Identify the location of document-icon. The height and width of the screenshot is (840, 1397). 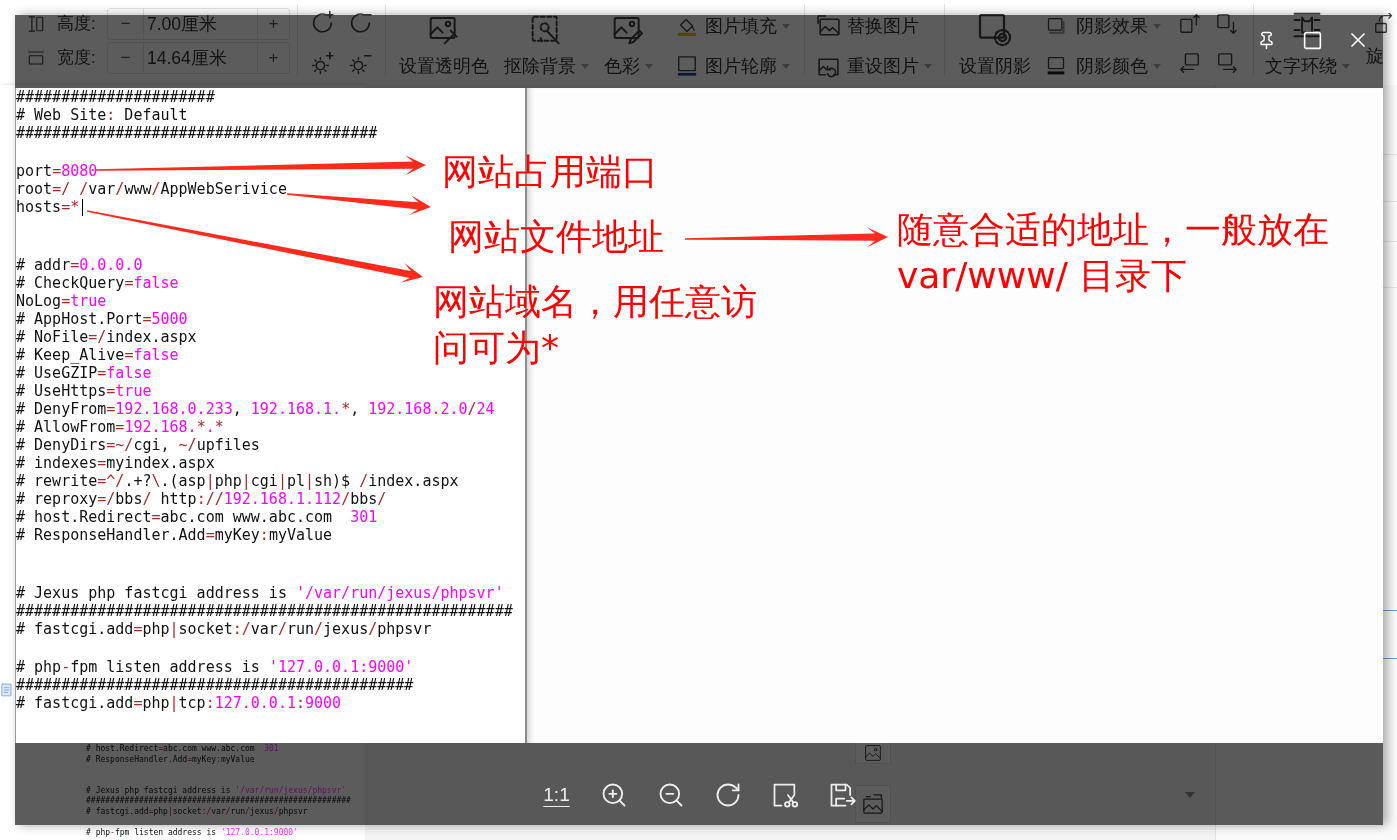
(7, 690).